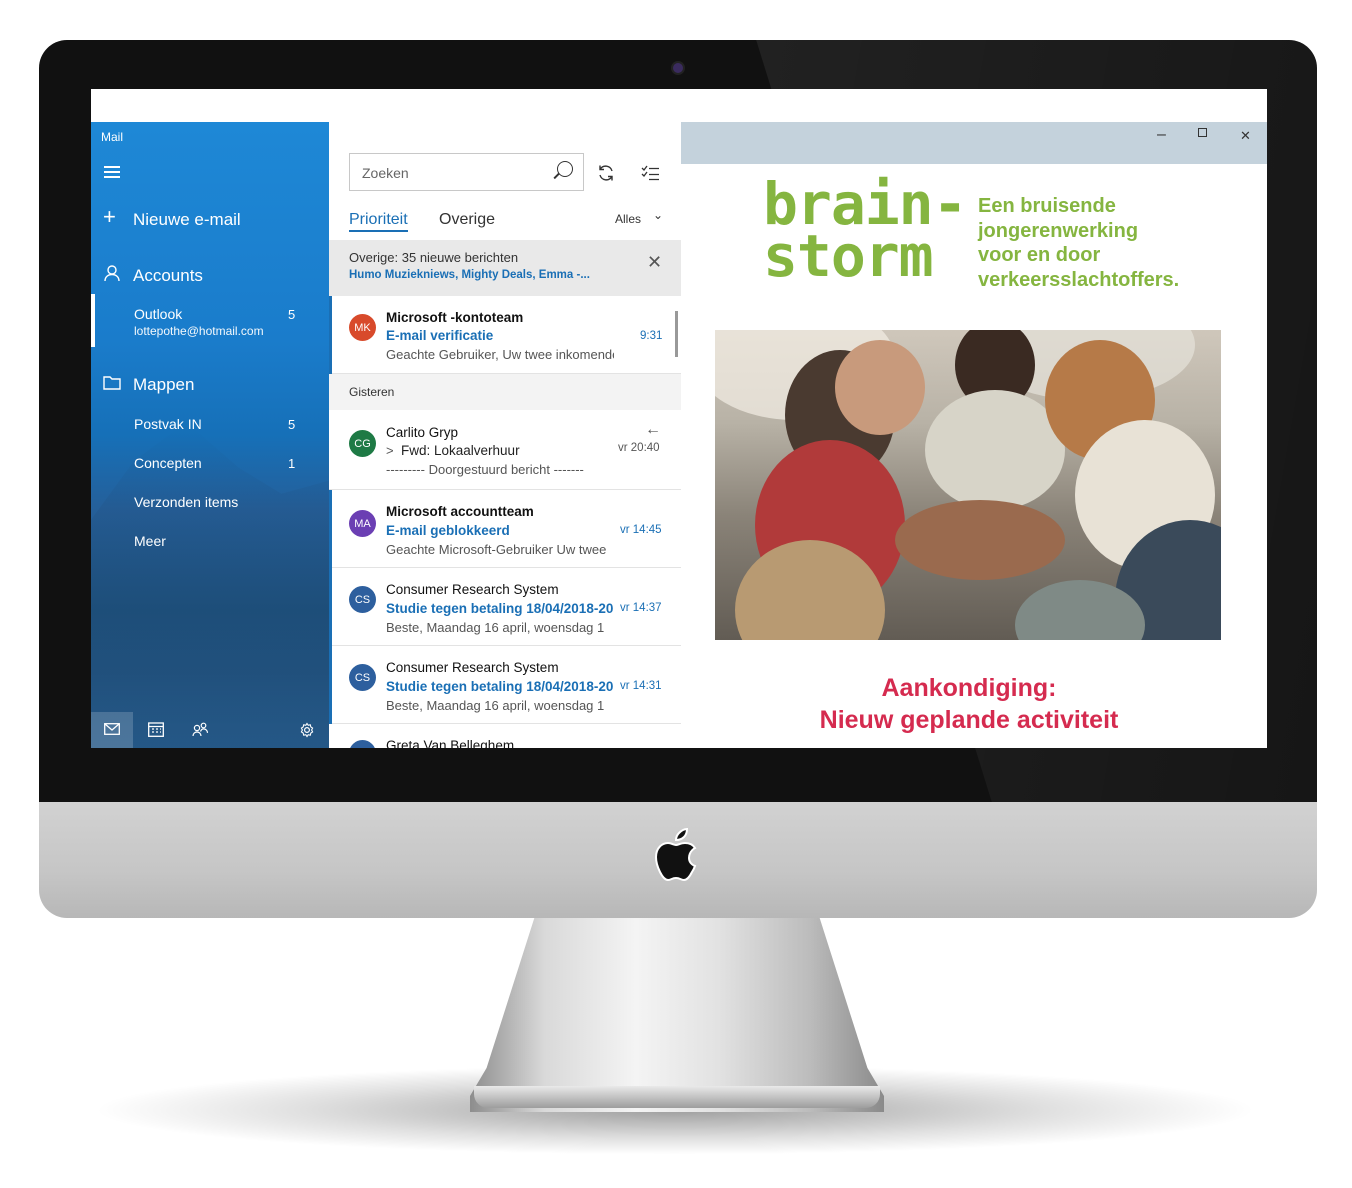 The image size is (1352, 1188). What do you see at coordinates (565, 169) in the screenshot?
I see `search-icon` at bounding box center [565, 169].